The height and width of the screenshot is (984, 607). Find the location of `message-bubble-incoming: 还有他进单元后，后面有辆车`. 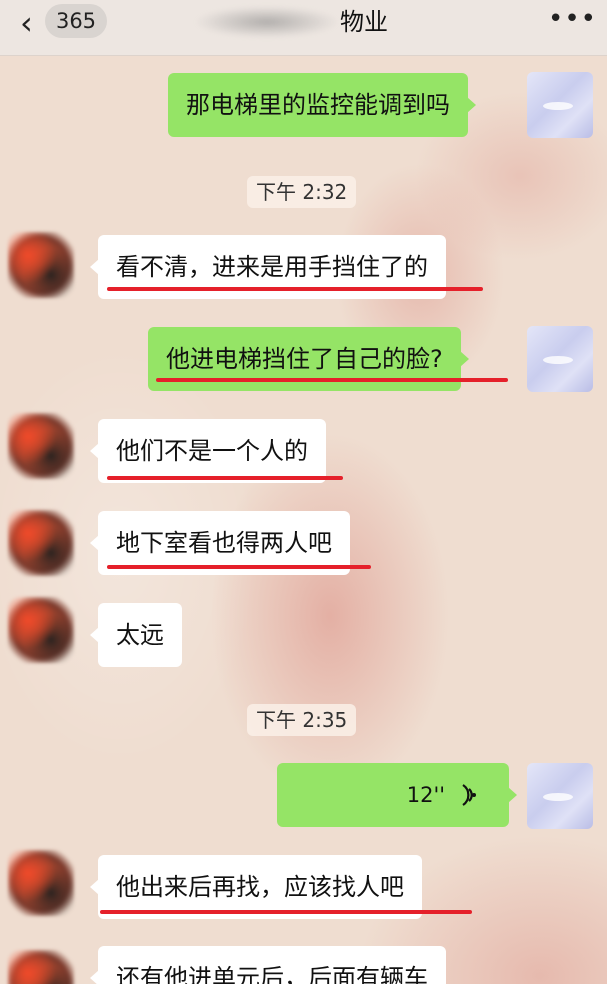

message-bubble-incoming: 还有他进单元后，后面有辆车 is located at coordinates (268, 965).